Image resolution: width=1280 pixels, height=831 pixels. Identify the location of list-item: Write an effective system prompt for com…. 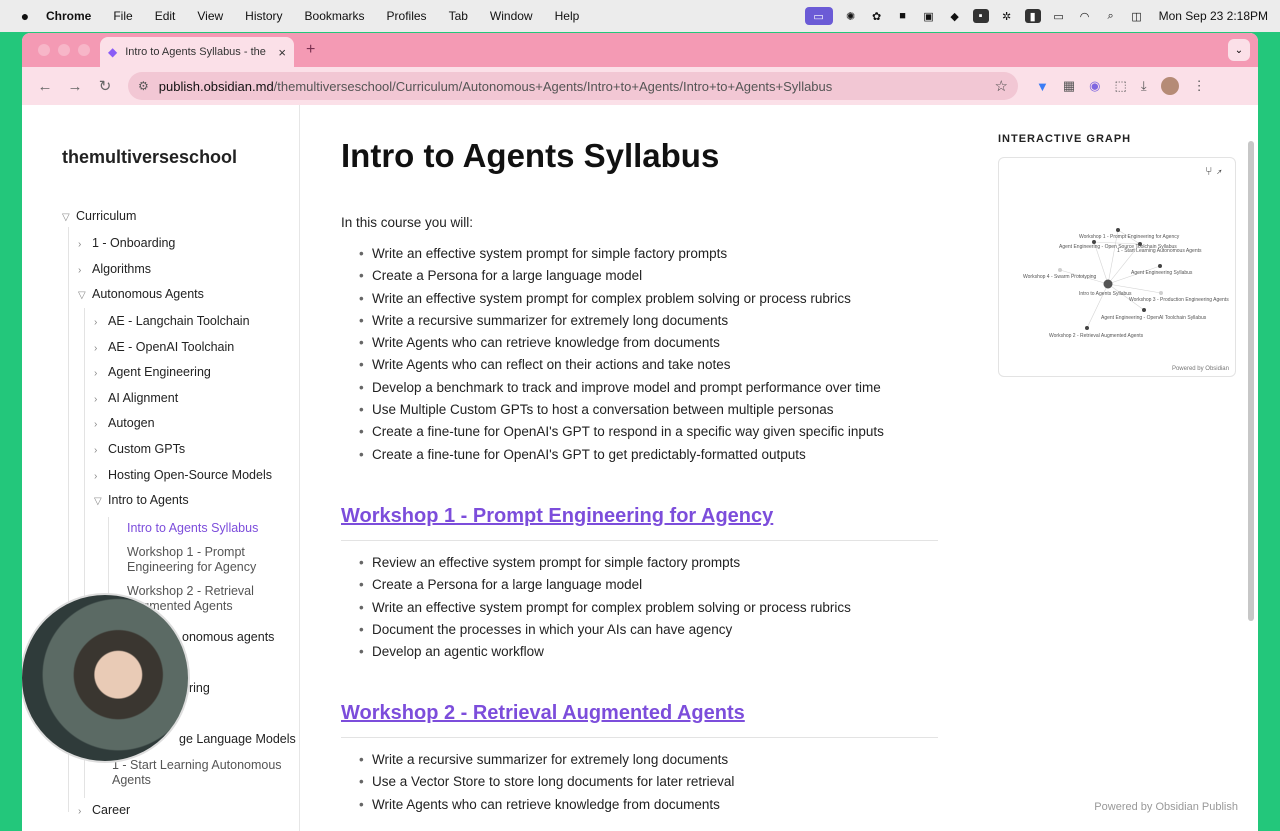
(605, 611).